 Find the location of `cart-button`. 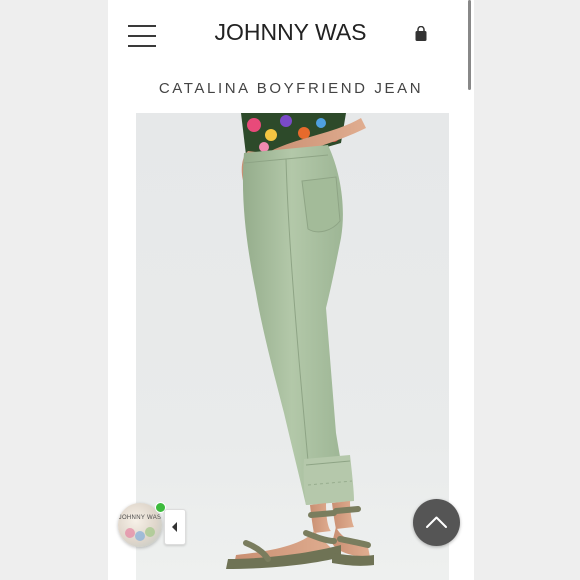

cart-button is located at coordinates (421, 33).